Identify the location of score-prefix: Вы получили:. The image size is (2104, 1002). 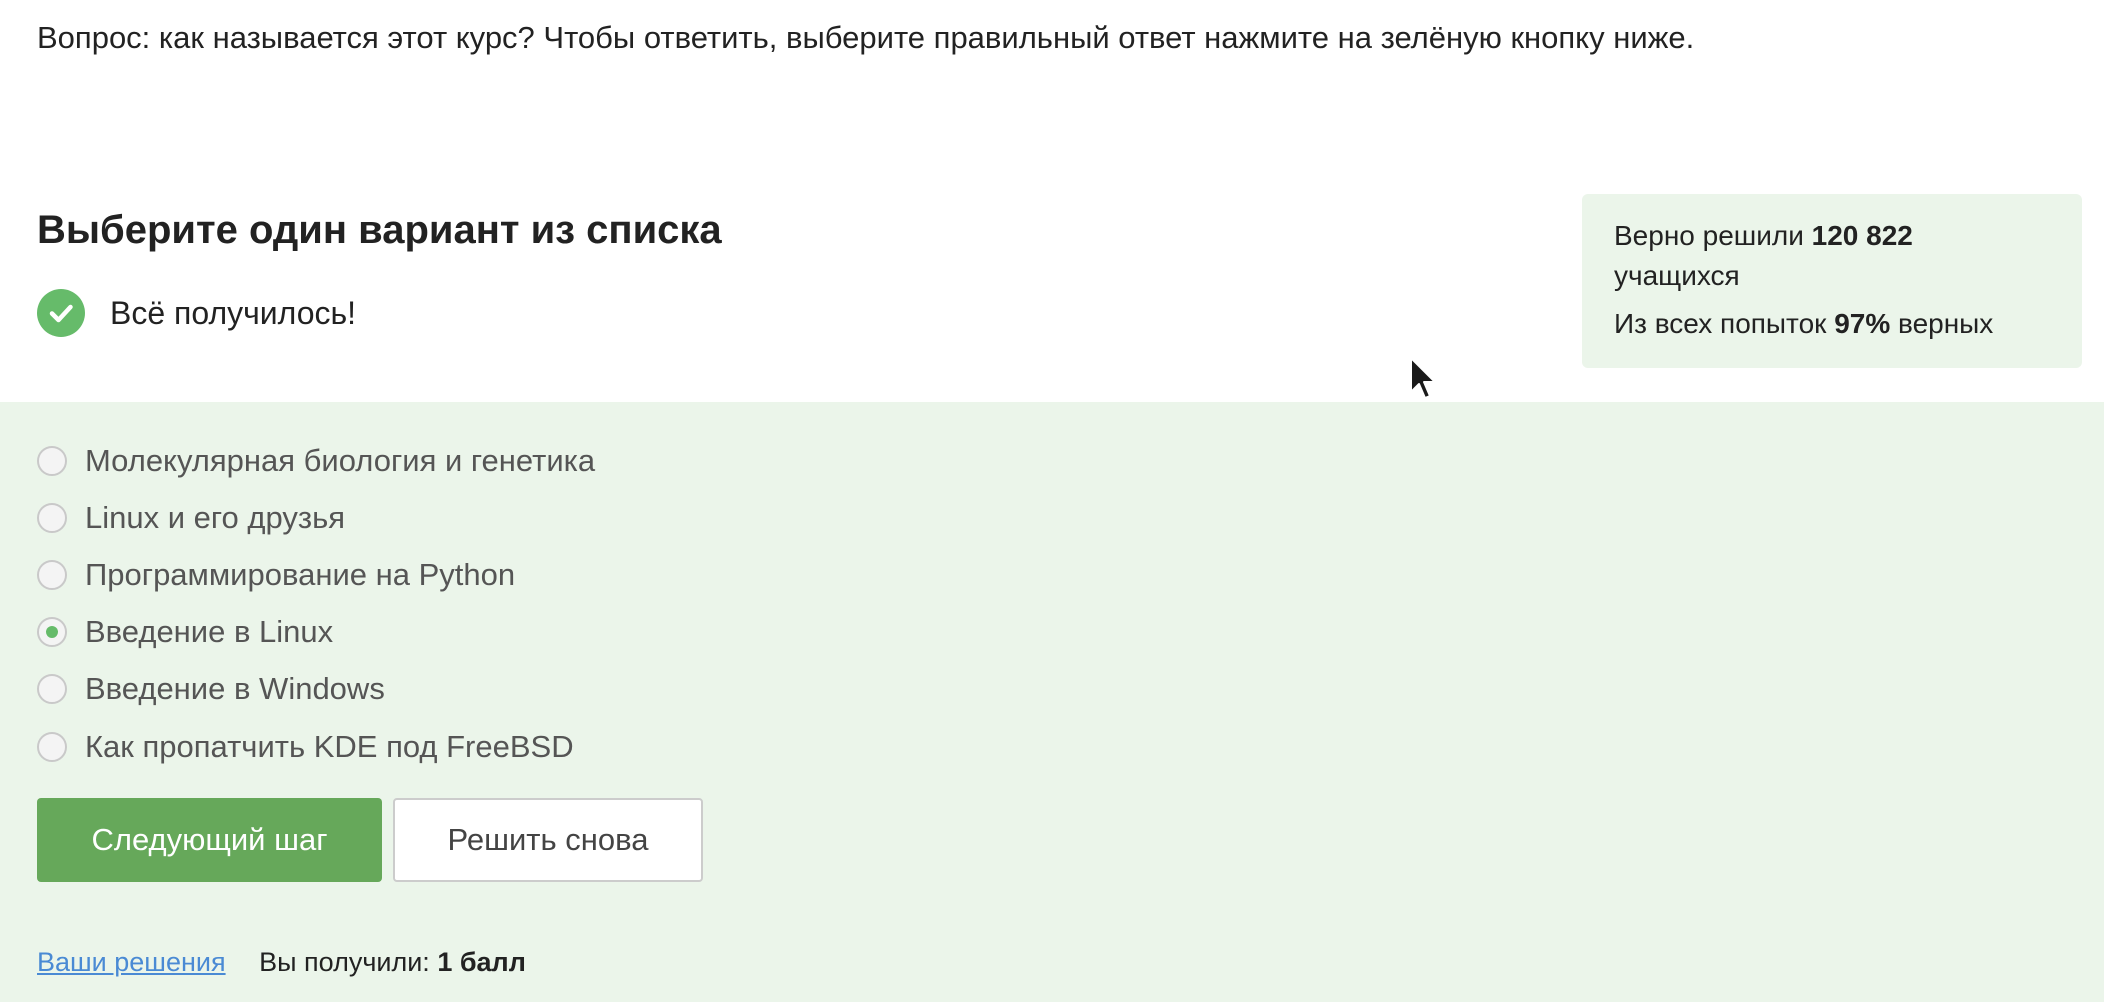
(344, 962).